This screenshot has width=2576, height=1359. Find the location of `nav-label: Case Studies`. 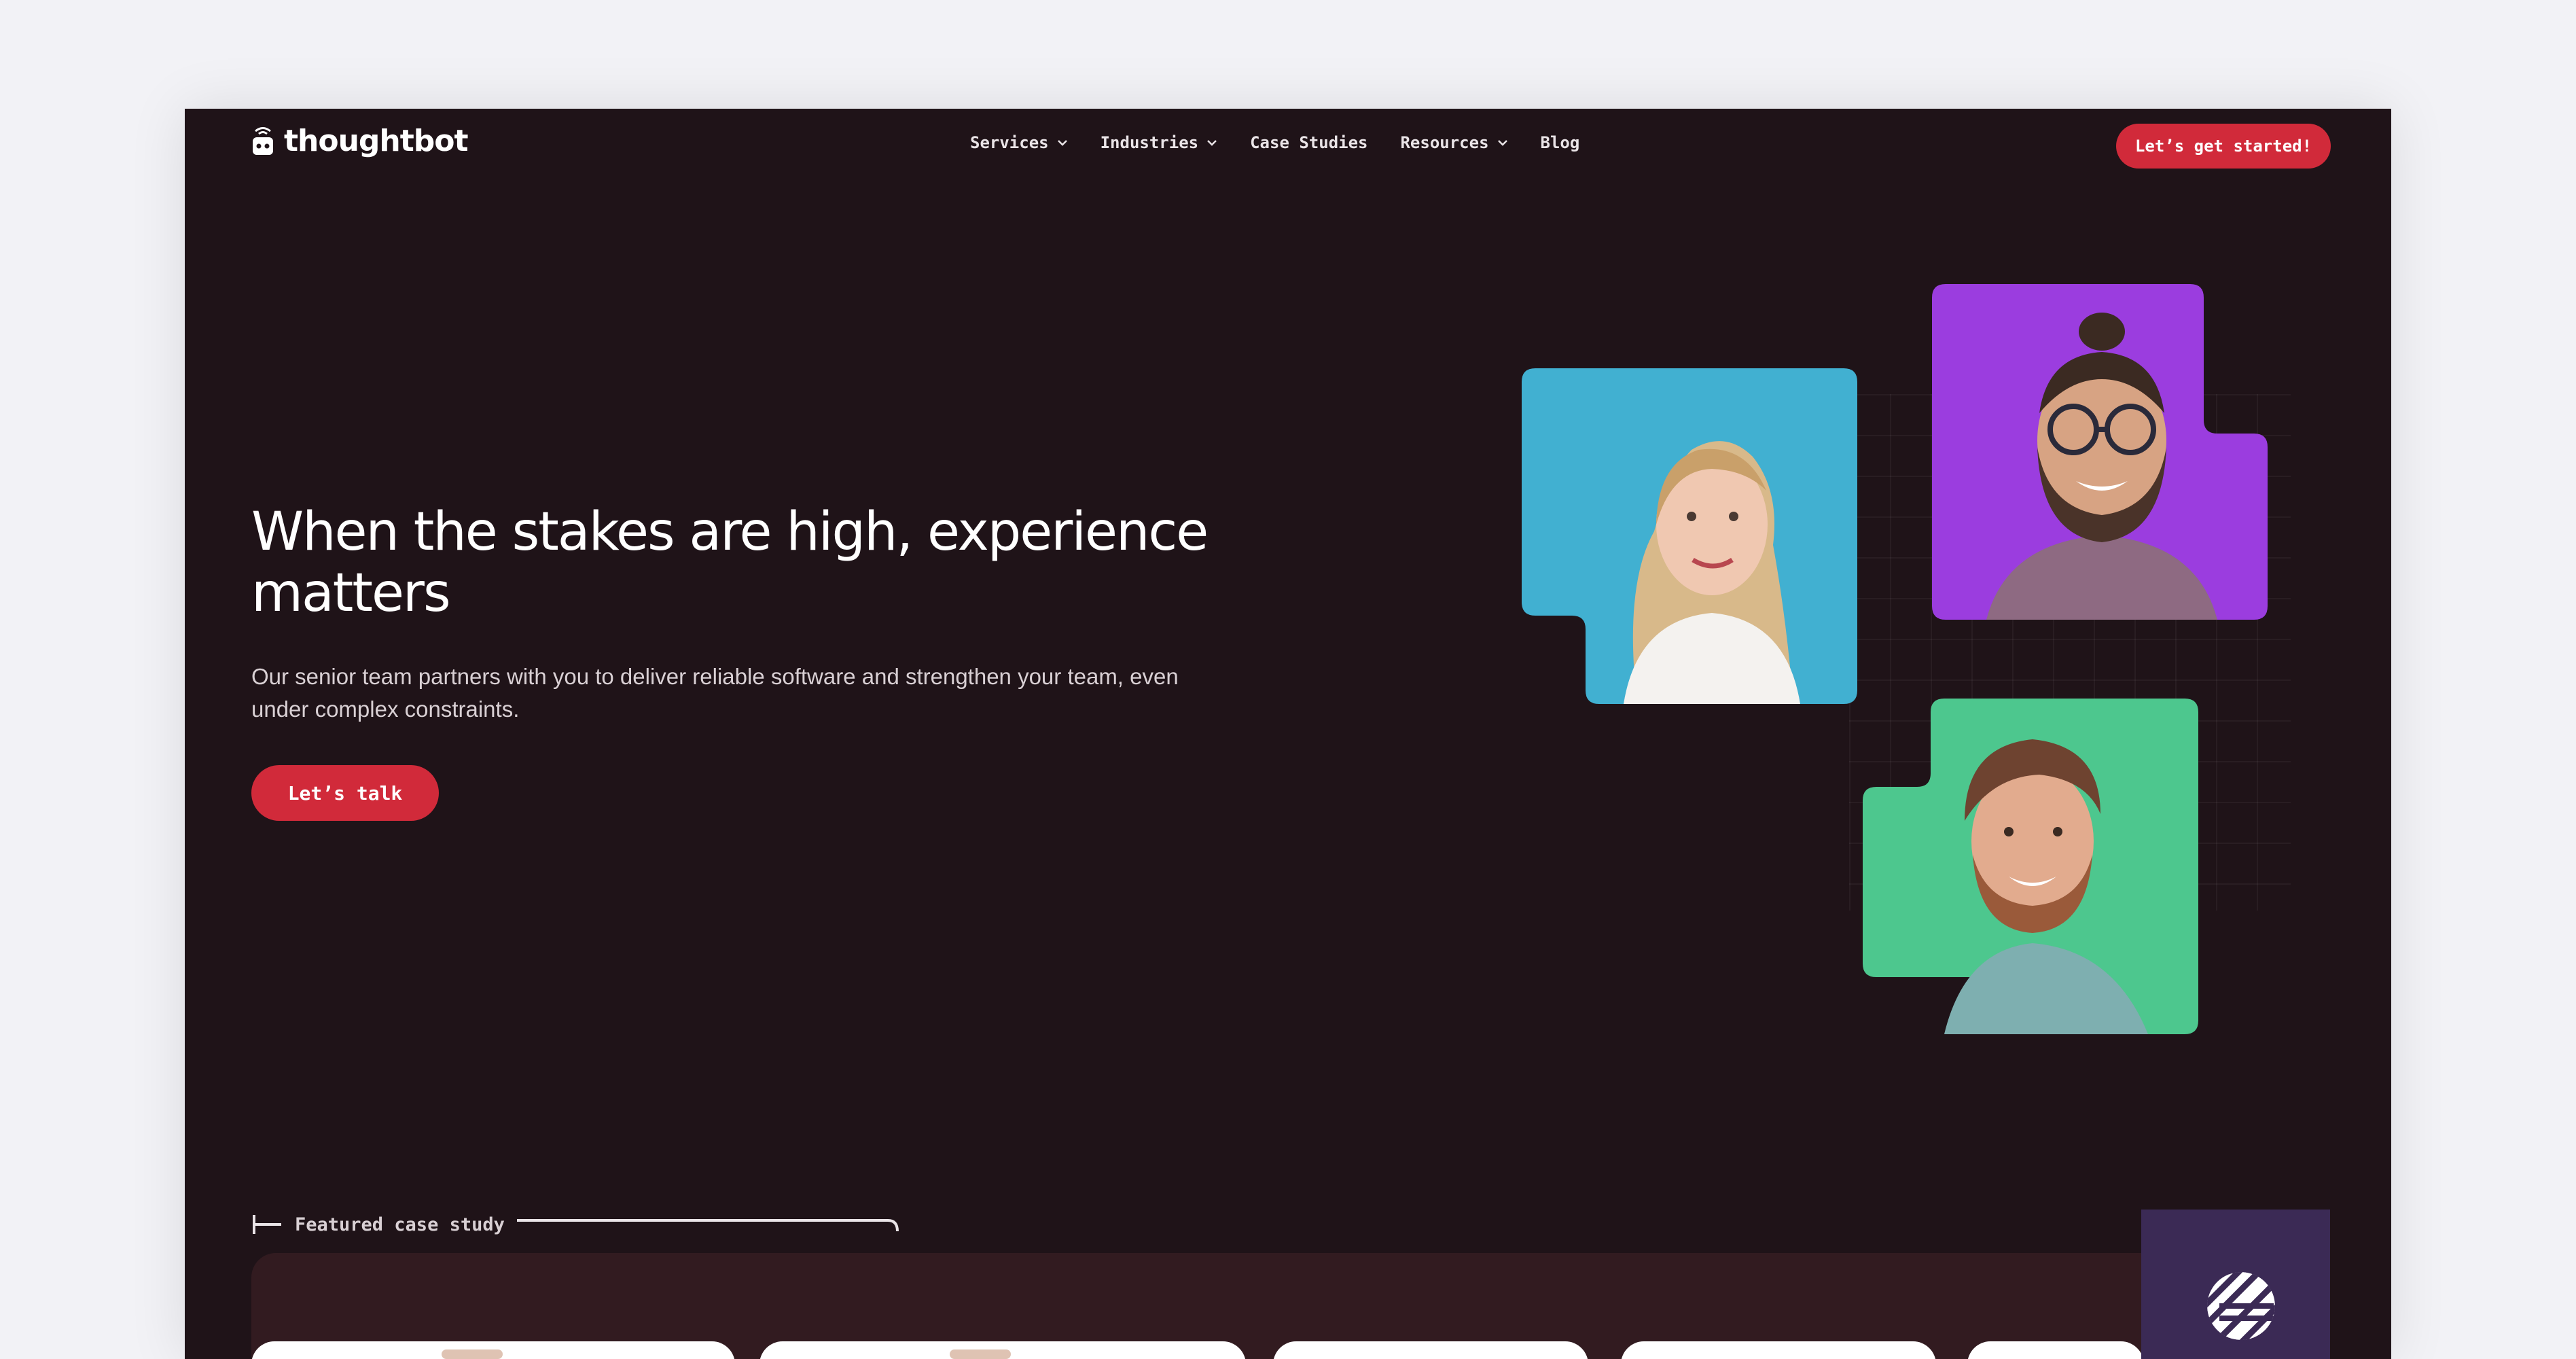

nav-label: Case Studies is located at coordinates (1309, 142).